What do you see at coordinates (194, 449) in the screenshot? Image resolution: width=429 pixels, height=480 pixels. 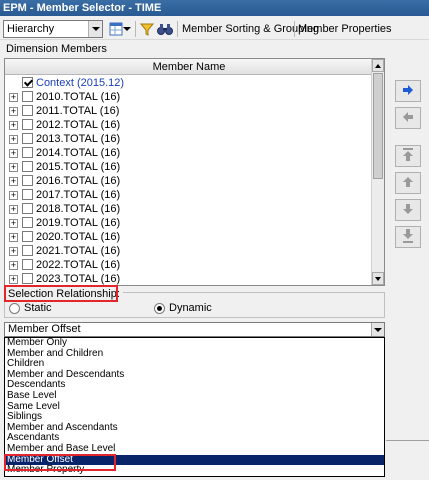 I see `dropdown-option: Member and Base Level` at bounding box center [194, 449].